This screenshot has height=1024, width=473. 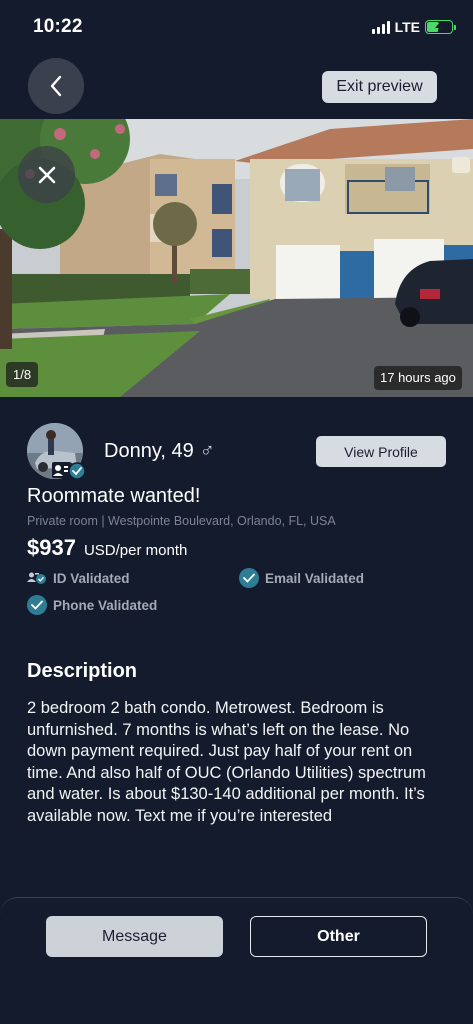 I want to click on price: $937, so click(x=51, y=547).